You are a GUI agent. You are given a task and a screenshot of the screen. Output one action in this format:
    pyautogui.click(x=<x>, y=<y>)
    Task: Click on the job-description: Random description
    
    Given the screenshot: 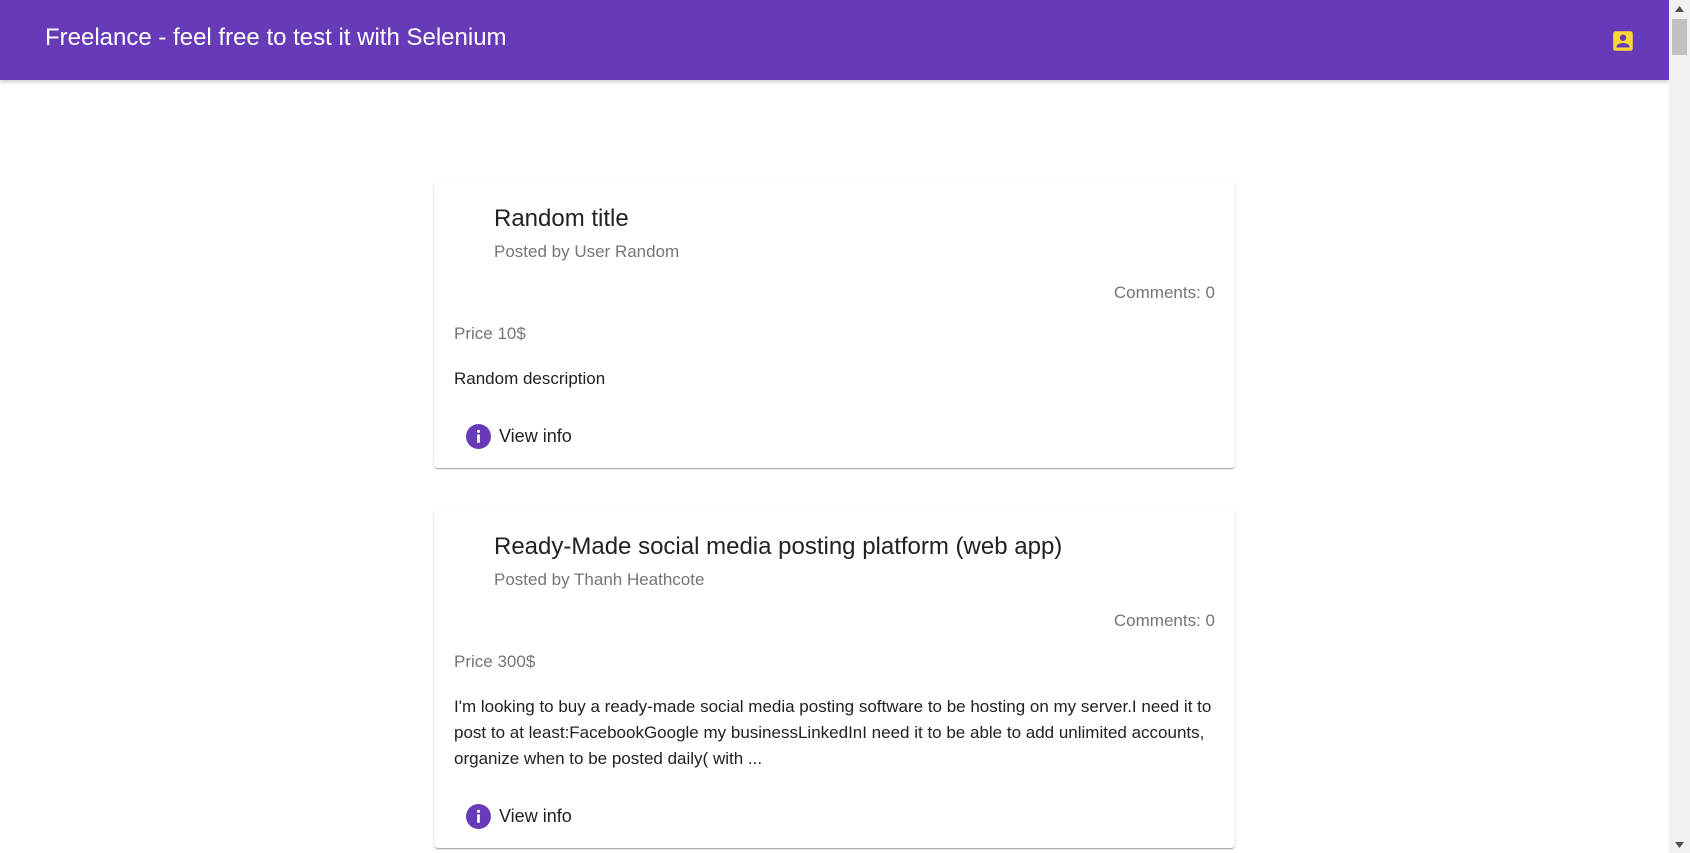 What is the action you would take?
    pyautogui.click(x=530, y=378)
    